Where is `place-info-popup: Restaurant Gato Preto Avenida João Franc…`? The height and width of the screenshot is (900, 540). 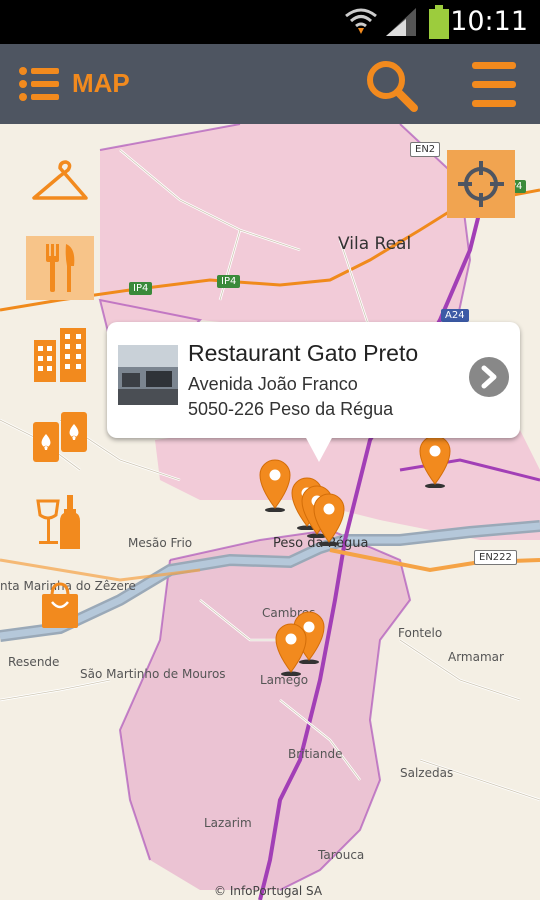 place-info-popup: Restaurant Gato Preto Avenida João Franc… is located at coordinates (313, 392).